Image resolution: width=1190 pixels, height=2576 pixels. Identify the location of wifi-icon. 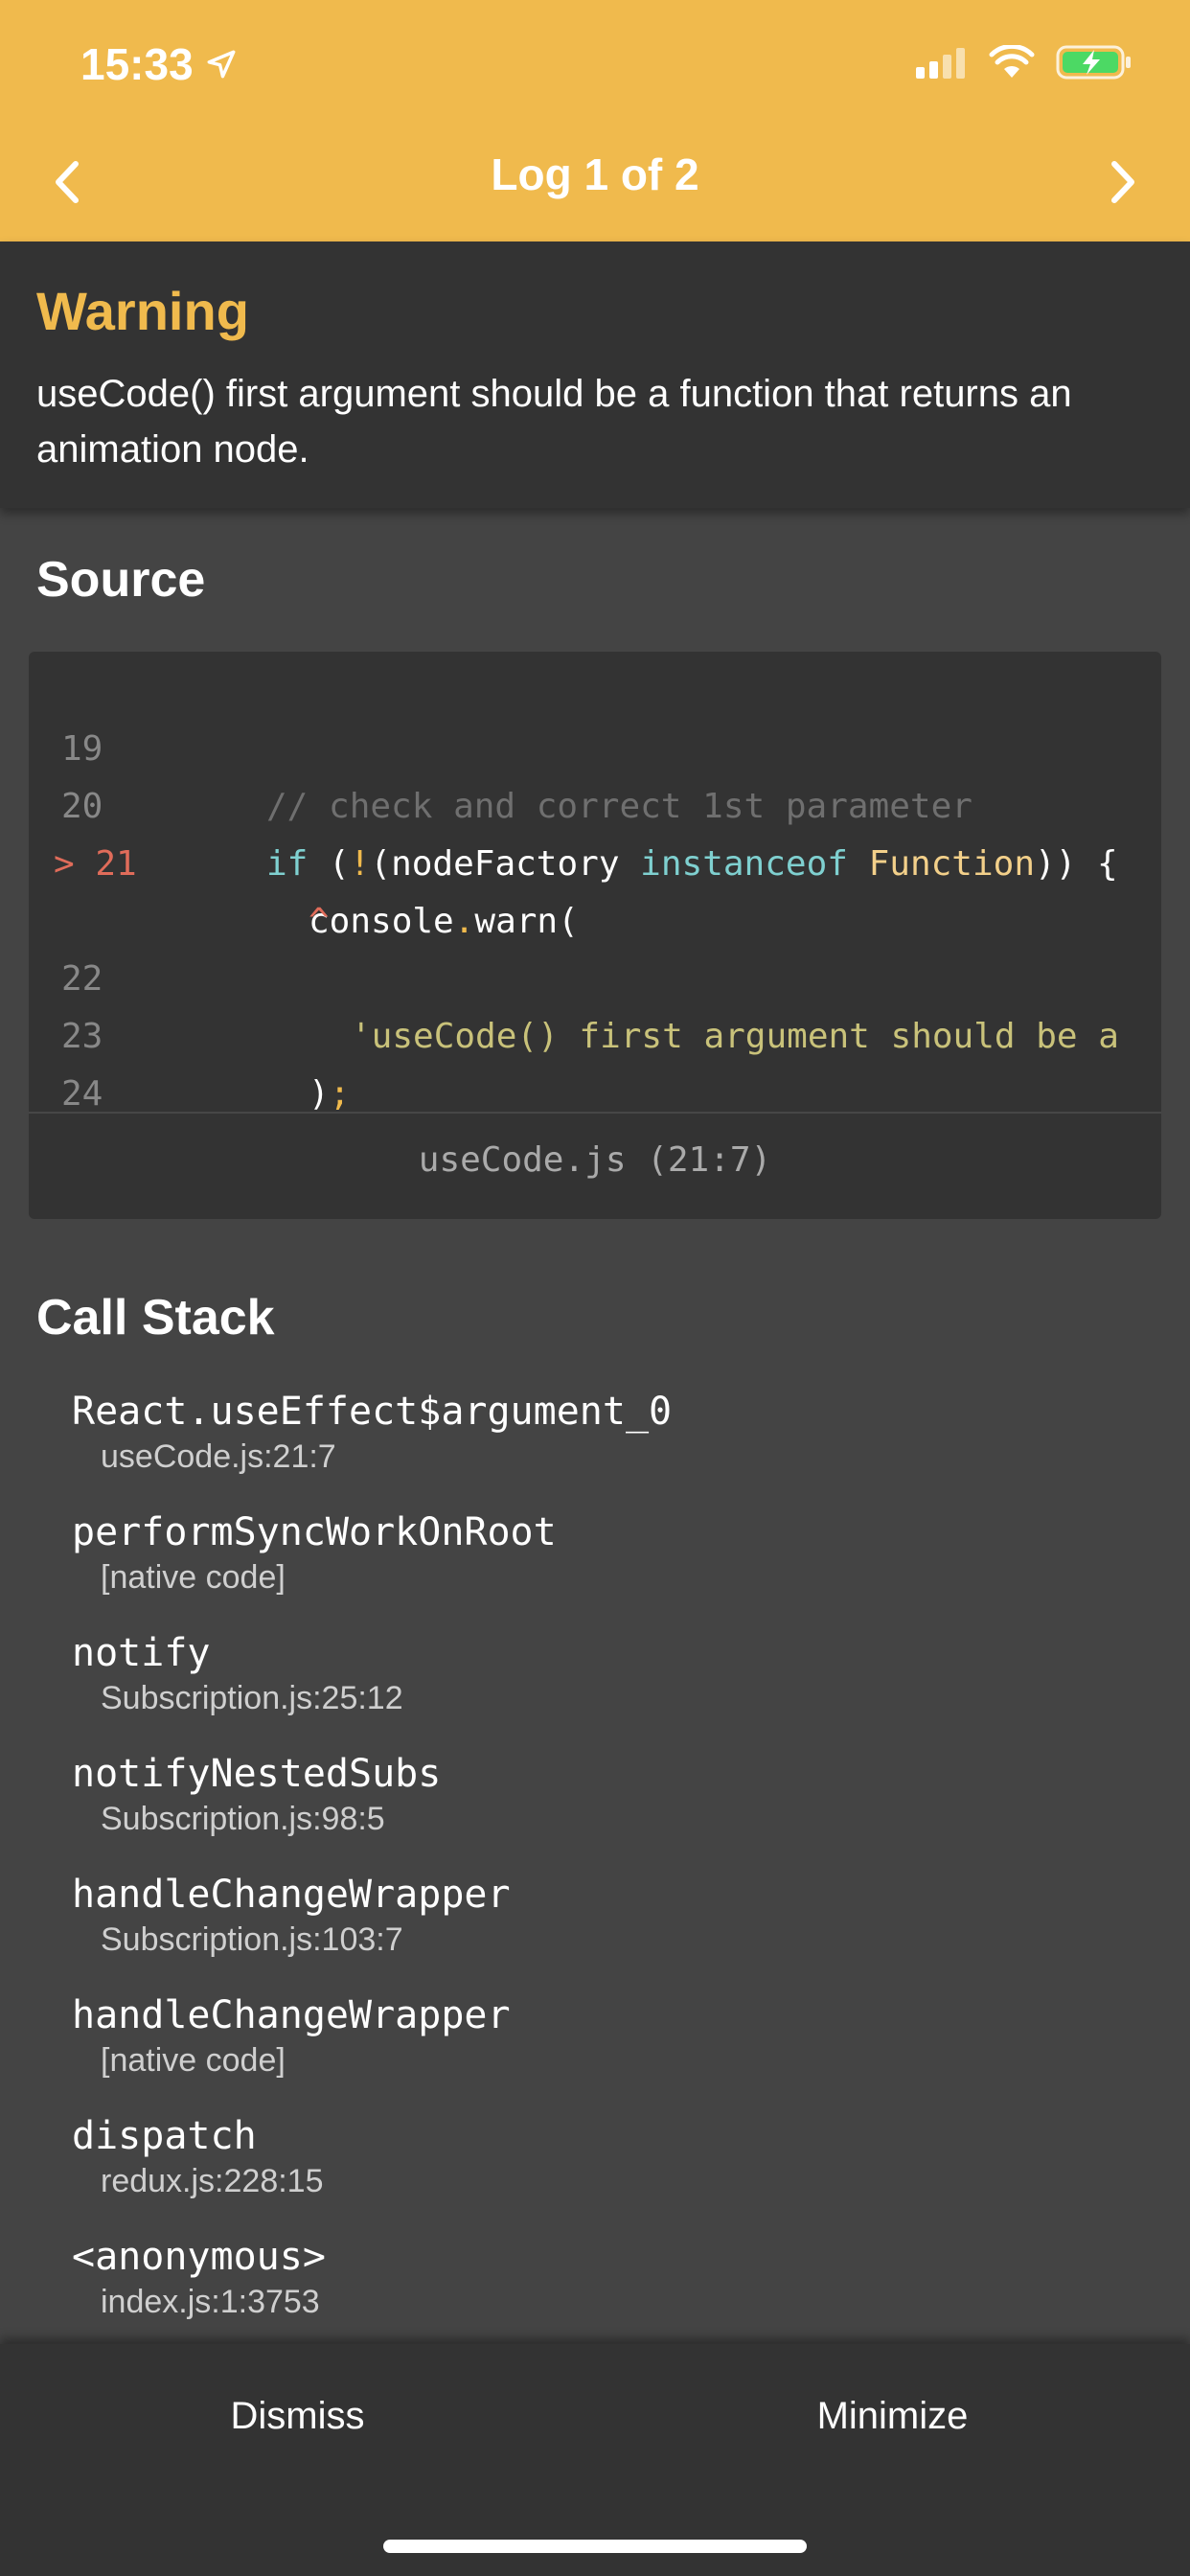
(1012, 62).